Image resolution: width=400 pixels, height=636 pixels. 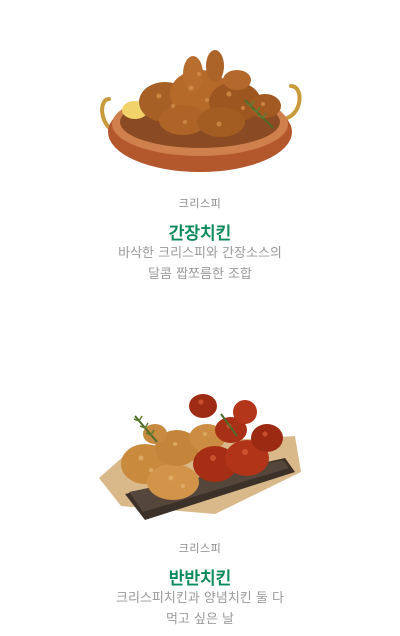 I want to click on menu-item-description: 크리스피치킨과 양념치킨 둘 다 먹고 싶은 날, so click(x=200, y=609).